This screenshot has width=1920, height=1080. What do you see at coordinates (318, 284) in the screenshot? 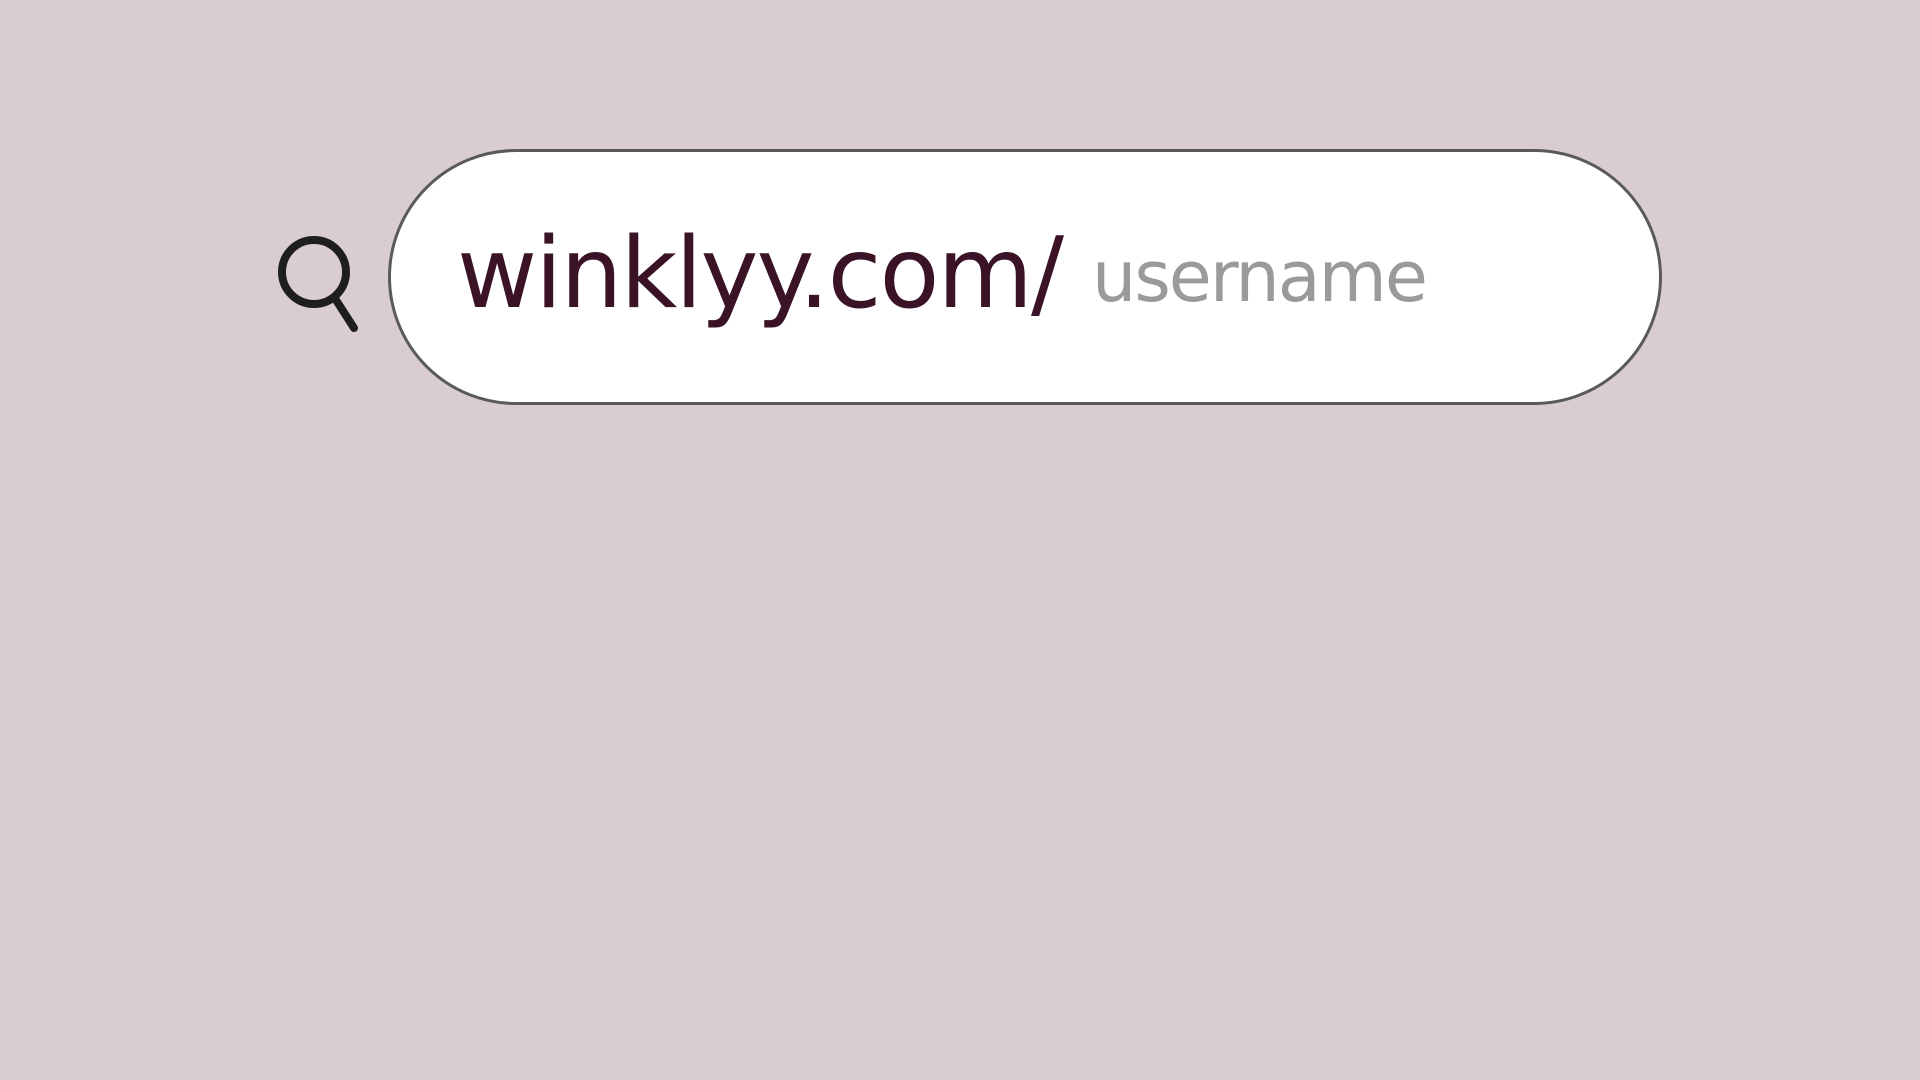
I see `search-icon` at bounding box center [318, 284].